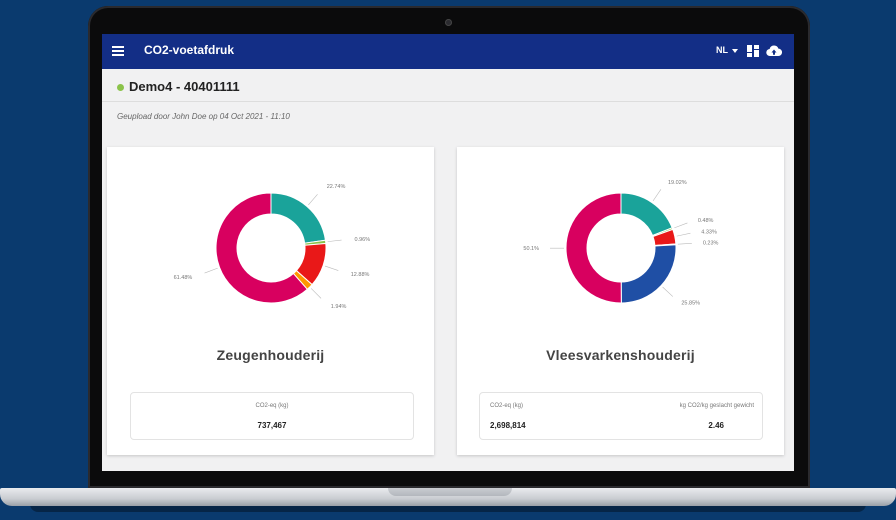 The width and height of the screenshot is (896, 520). I want to click on hamburger-menu-icon, so click(118, 51).